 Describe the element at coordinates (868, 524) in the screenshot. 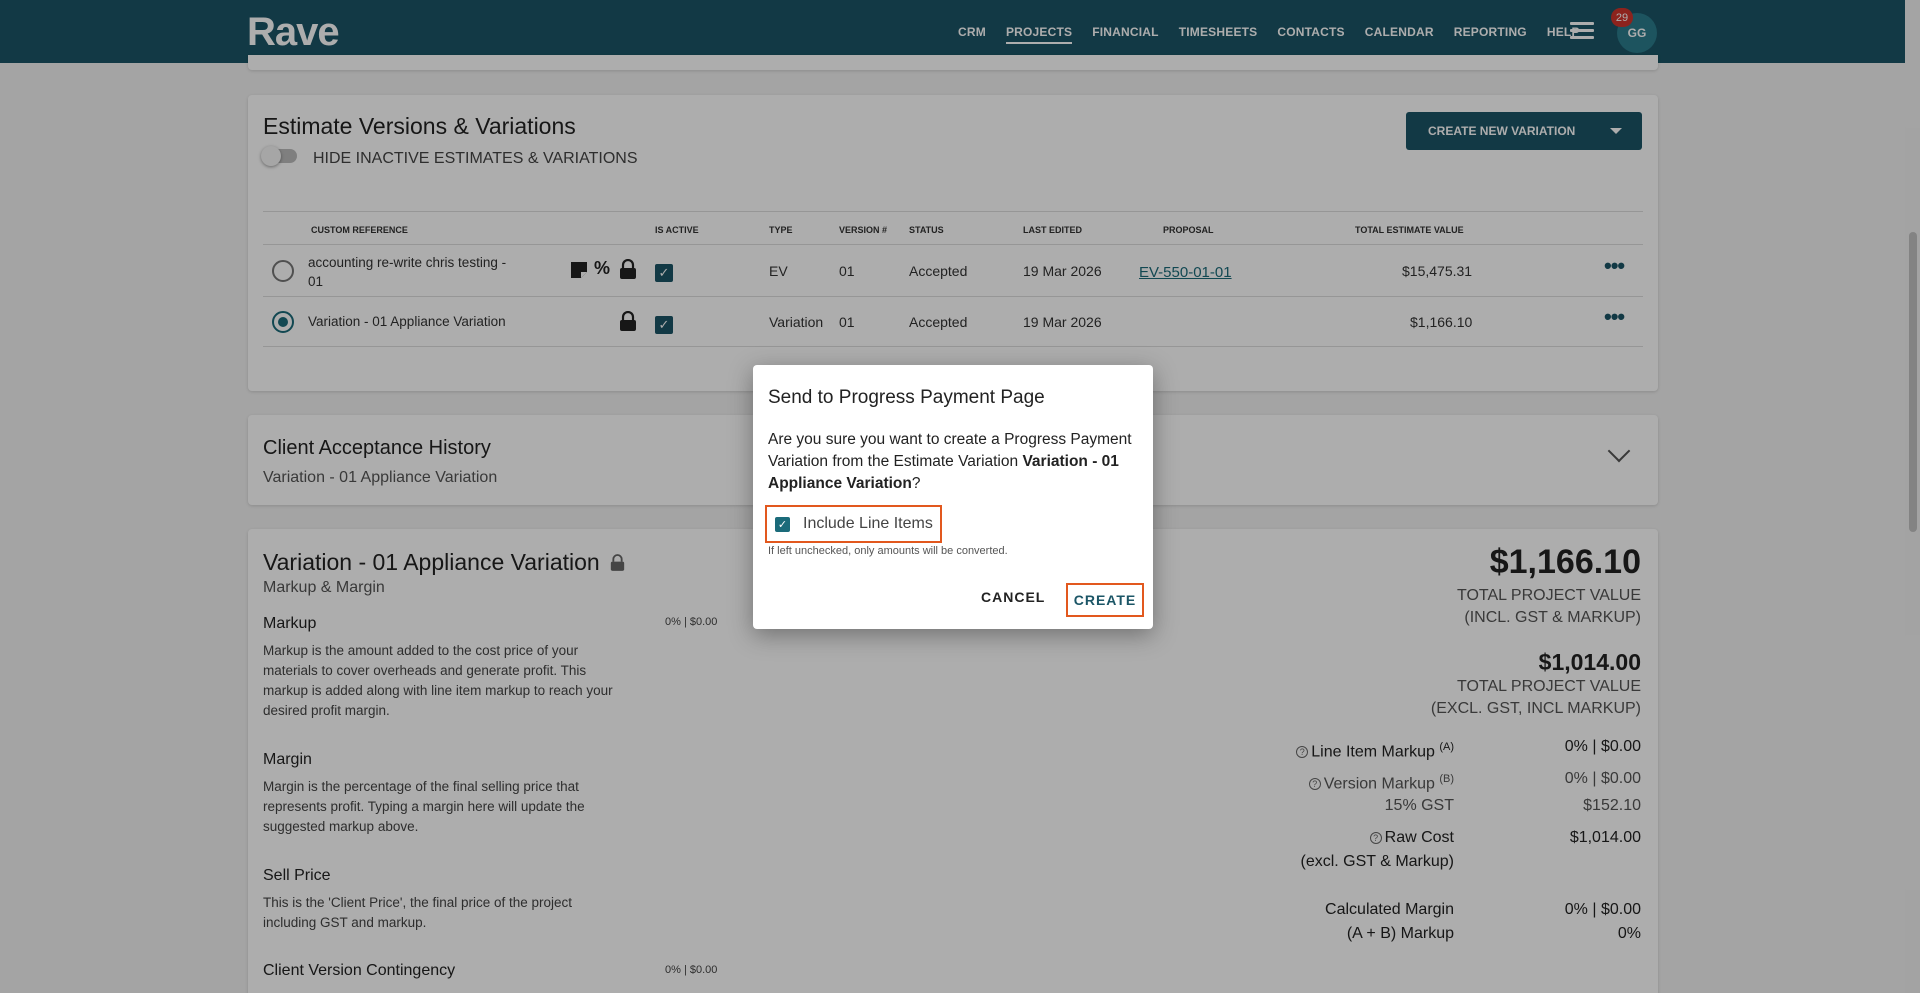

I see `include-line-items-label: Include Line Items` at that location.